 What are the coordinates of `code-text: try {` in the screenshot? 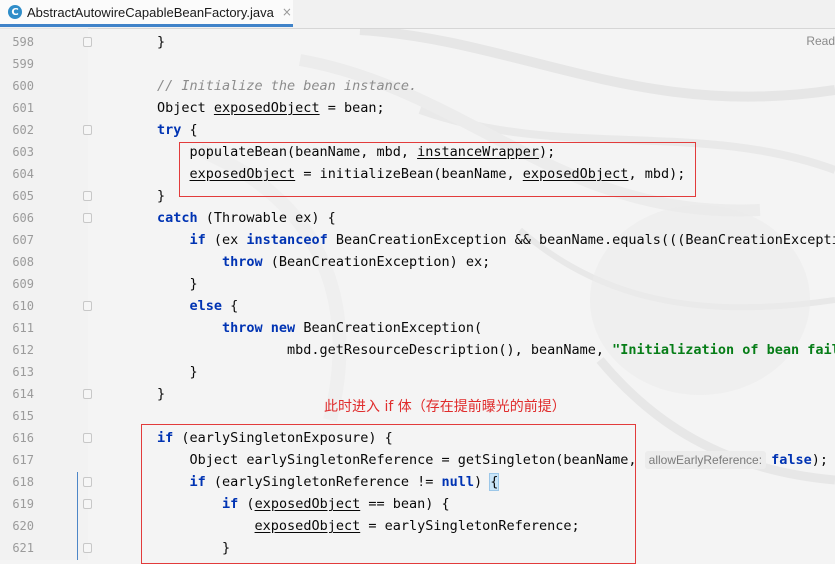 It's located at (177, 130).